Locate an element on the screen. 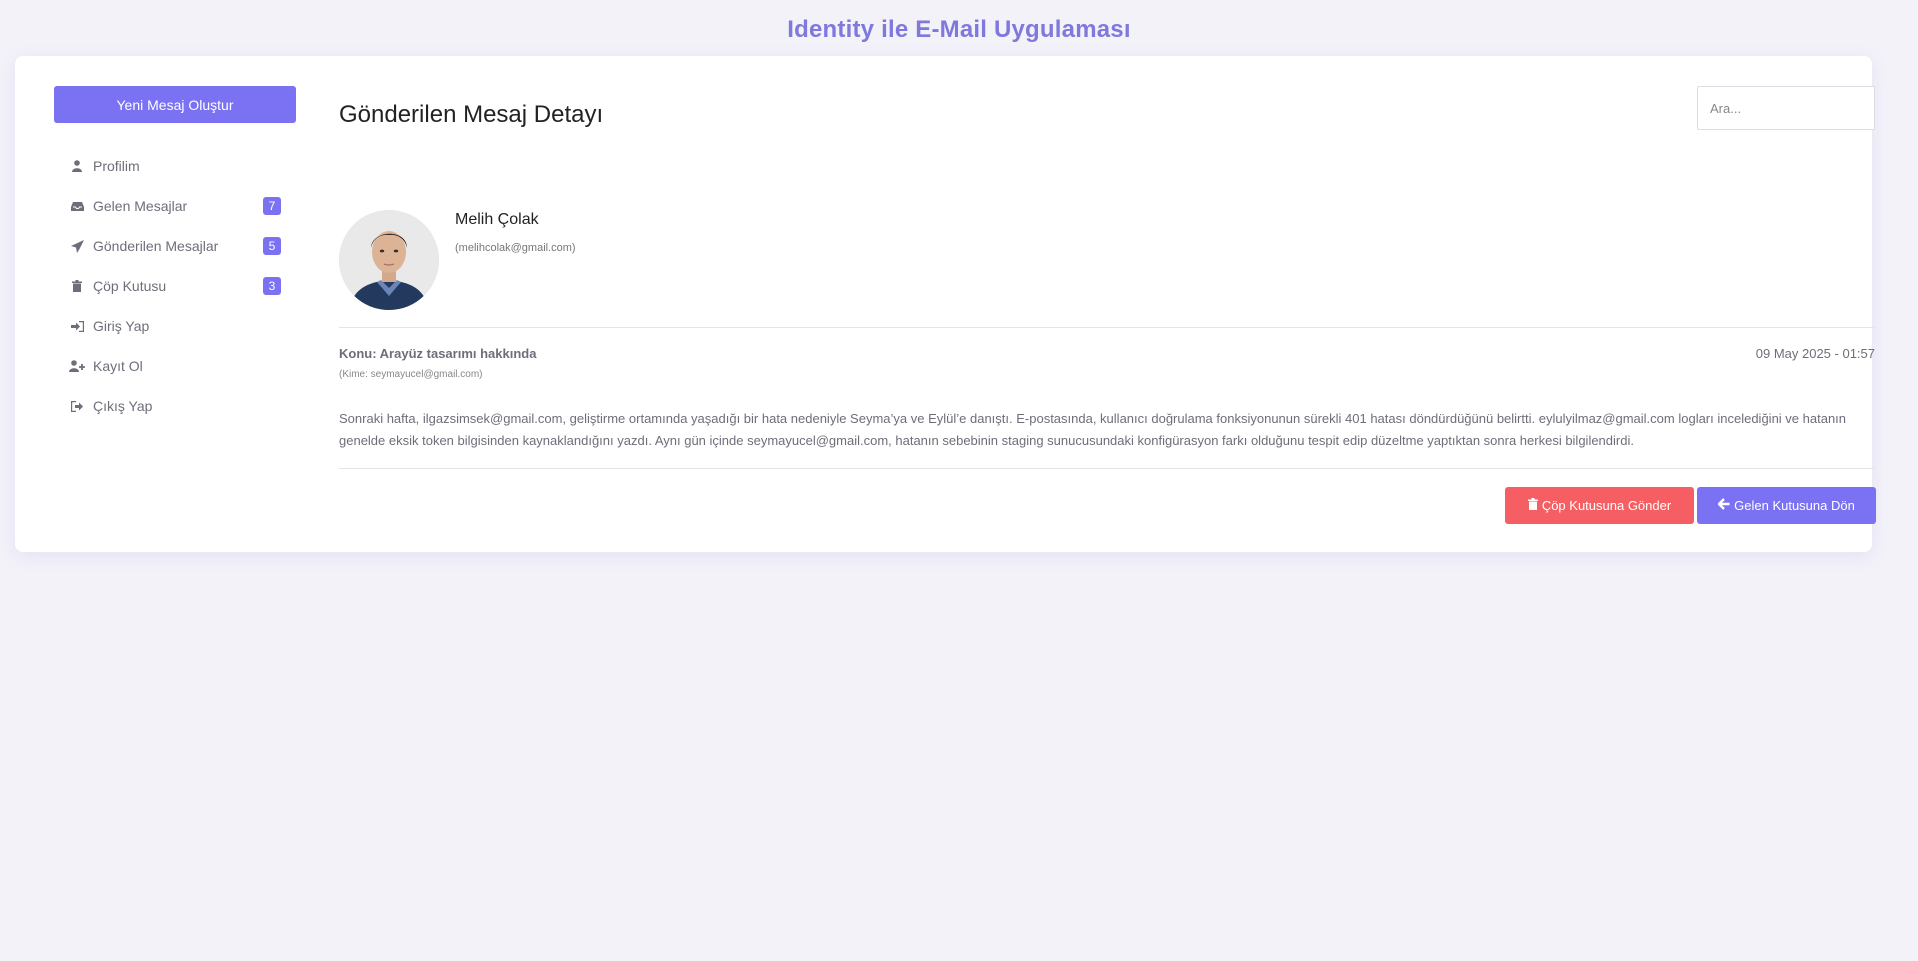  sidebar-item-label: Çöp Kutusu is located at coordinates (130, 286).